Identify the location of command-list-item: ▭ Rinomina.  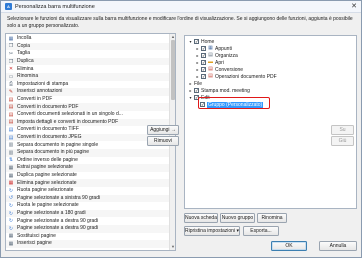
(90, 77).